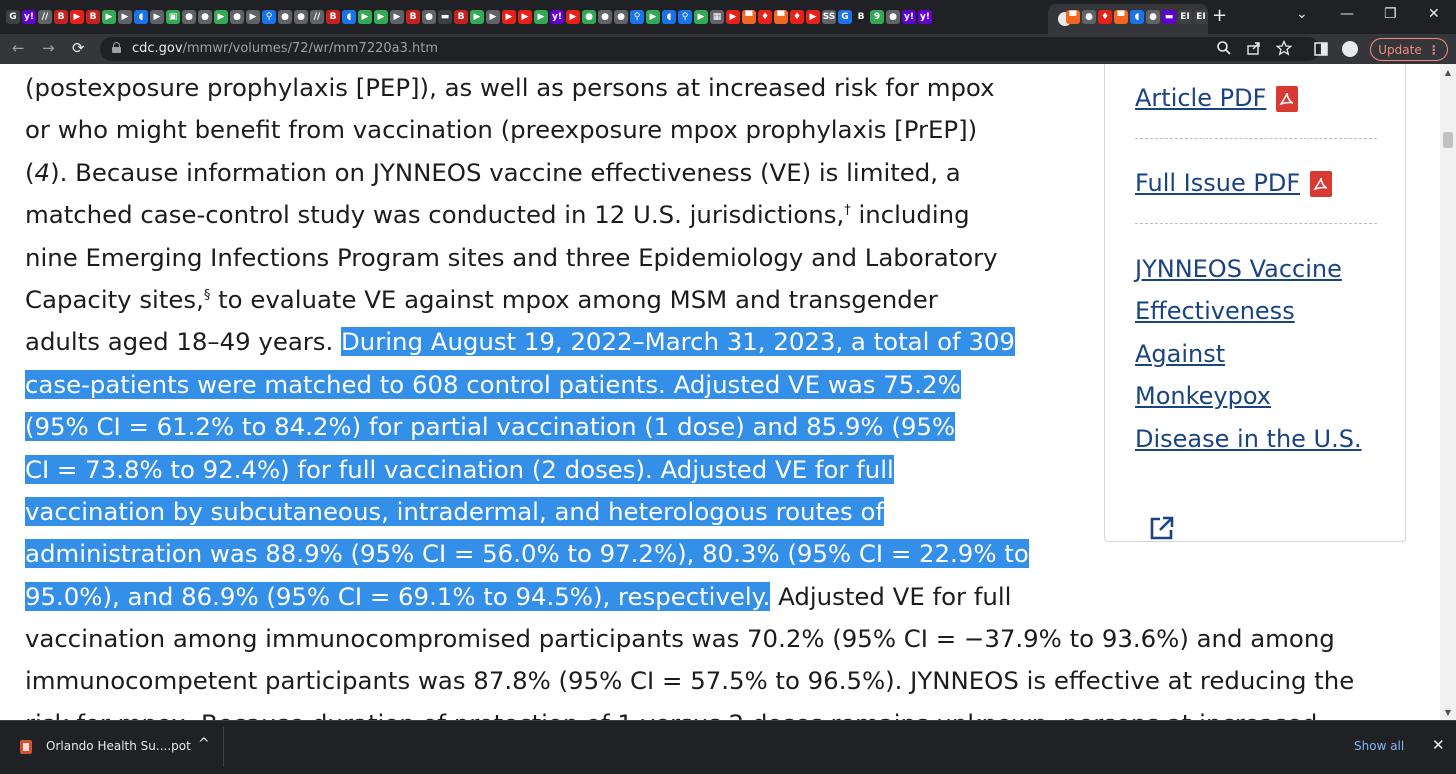  Describe the element at coordinates (204, 744) in the screenshot. I see `download-options-chevron-icon: ^` at that location.